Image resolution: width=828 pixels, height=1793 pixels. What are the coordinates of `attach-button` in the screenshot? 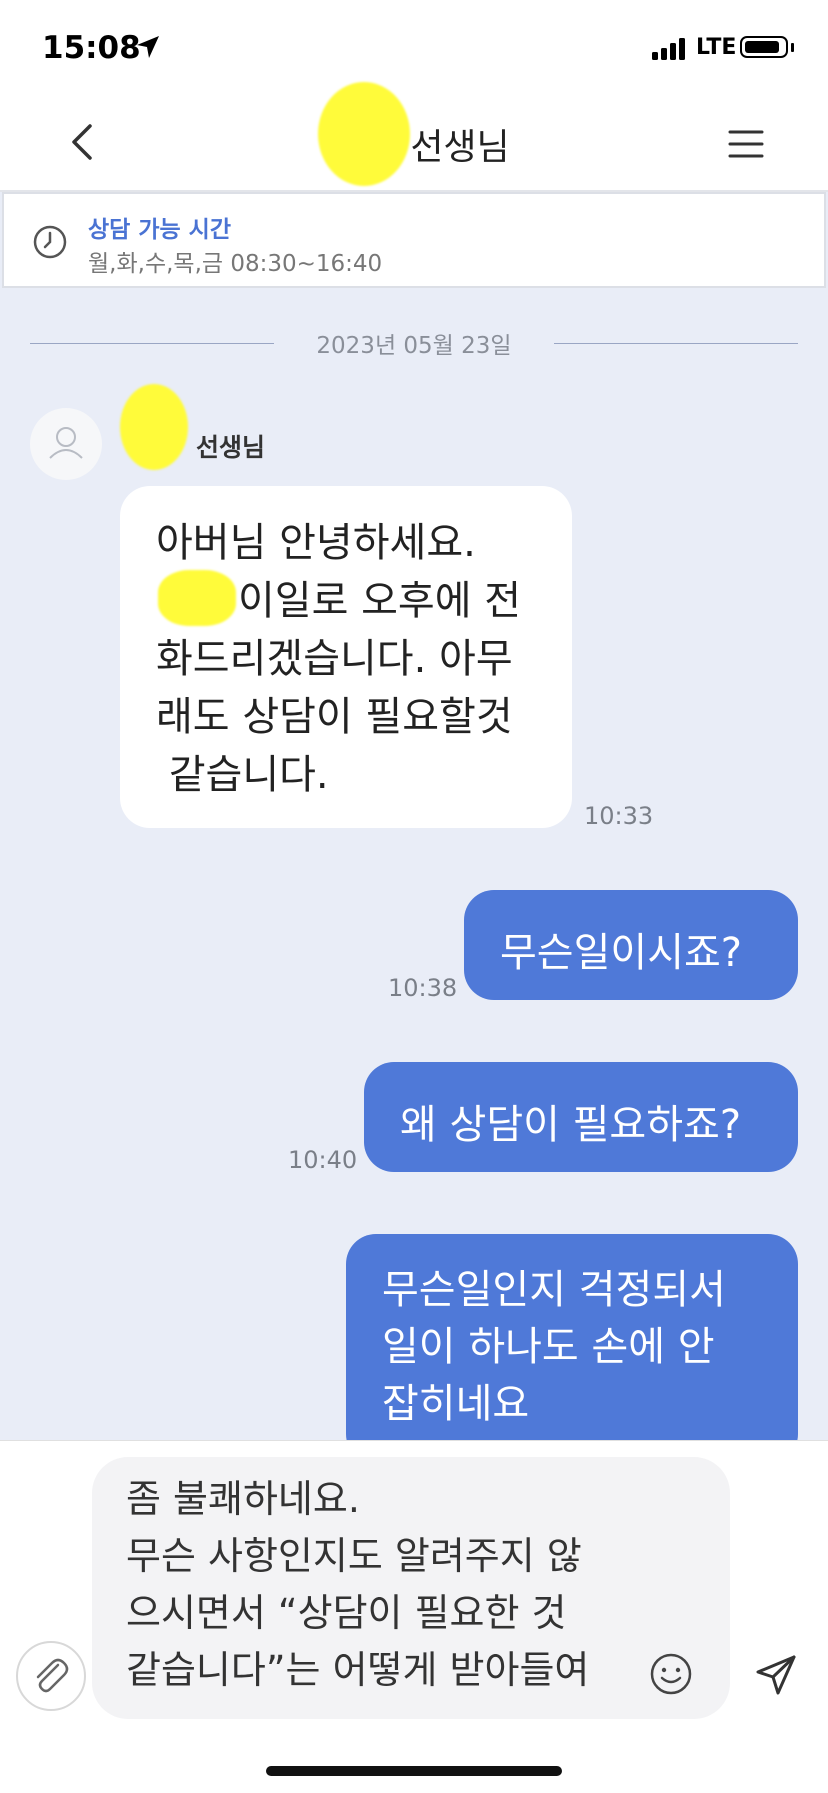 It's located at (51, 1676).